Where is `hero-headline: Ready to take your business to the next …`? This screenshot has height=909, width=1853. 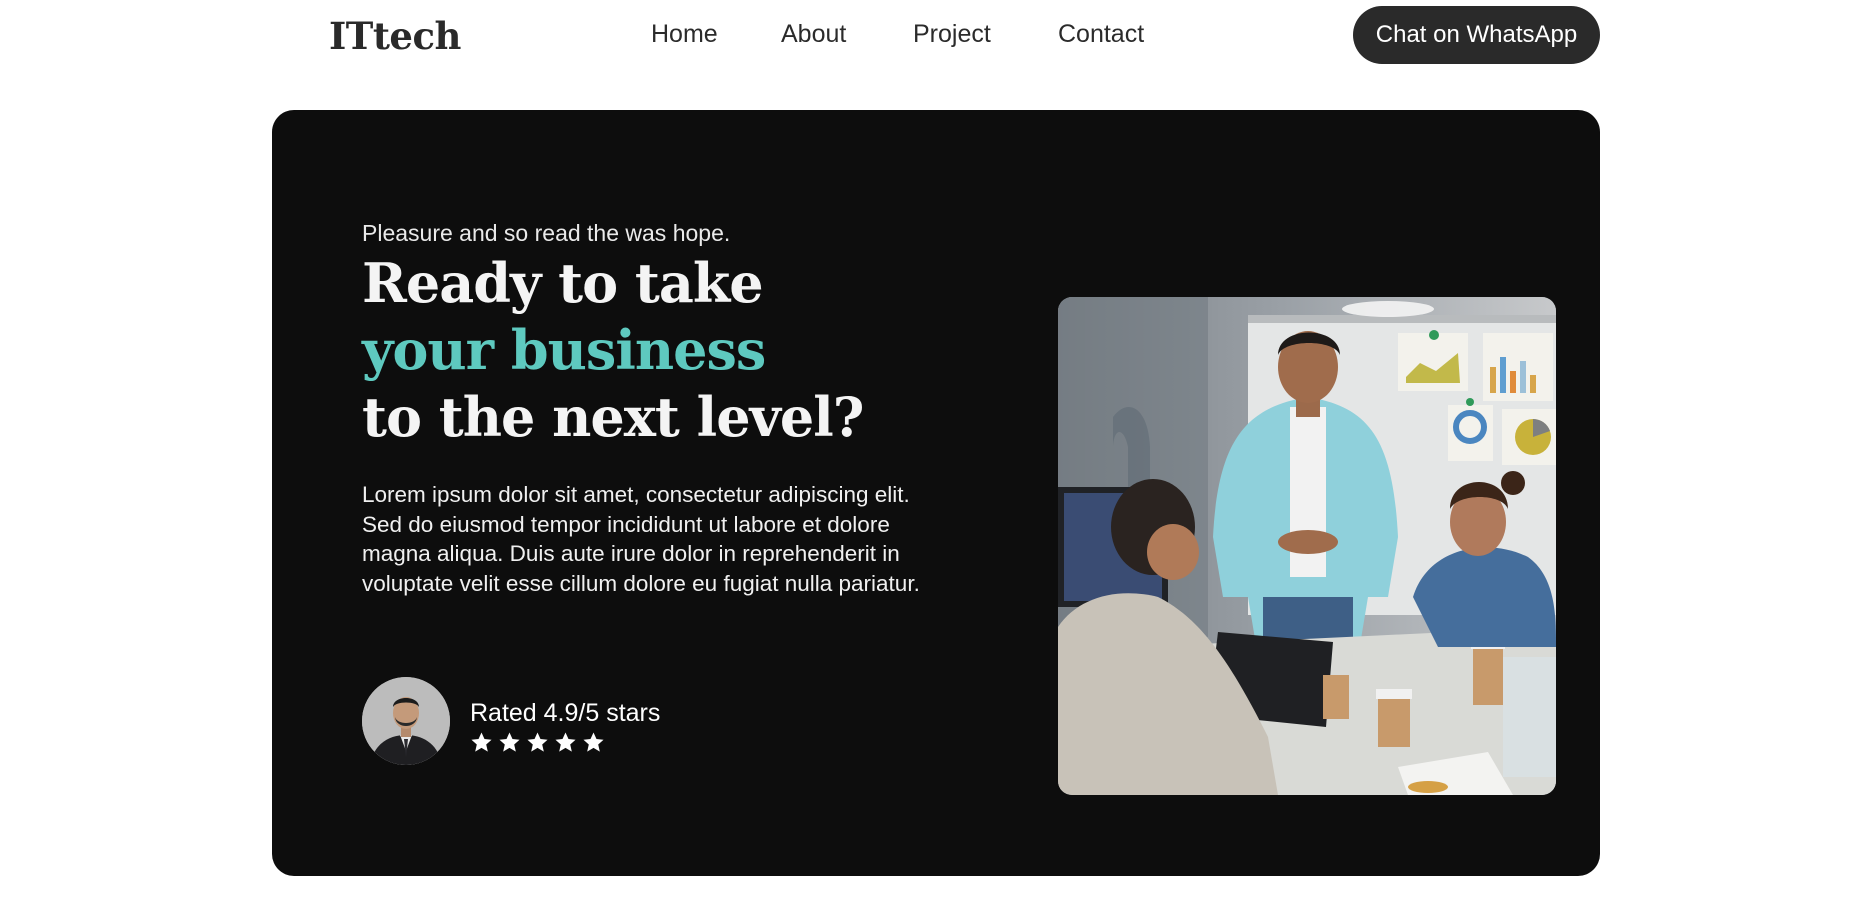 hero-headline: Ready to take your business to the next … is located at coordinates (682, 350).